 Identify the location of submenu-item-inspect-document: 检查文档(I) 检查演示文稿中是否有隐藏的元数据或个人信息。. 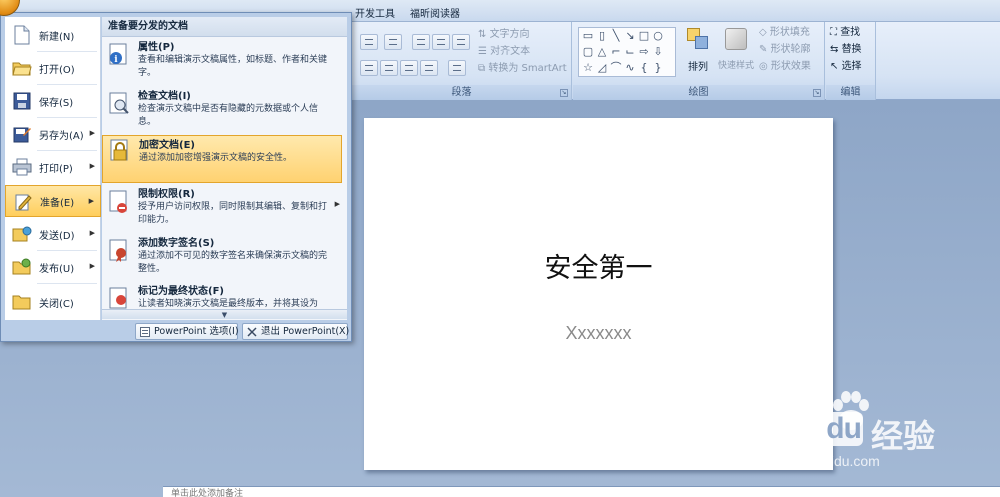
(222, 110).